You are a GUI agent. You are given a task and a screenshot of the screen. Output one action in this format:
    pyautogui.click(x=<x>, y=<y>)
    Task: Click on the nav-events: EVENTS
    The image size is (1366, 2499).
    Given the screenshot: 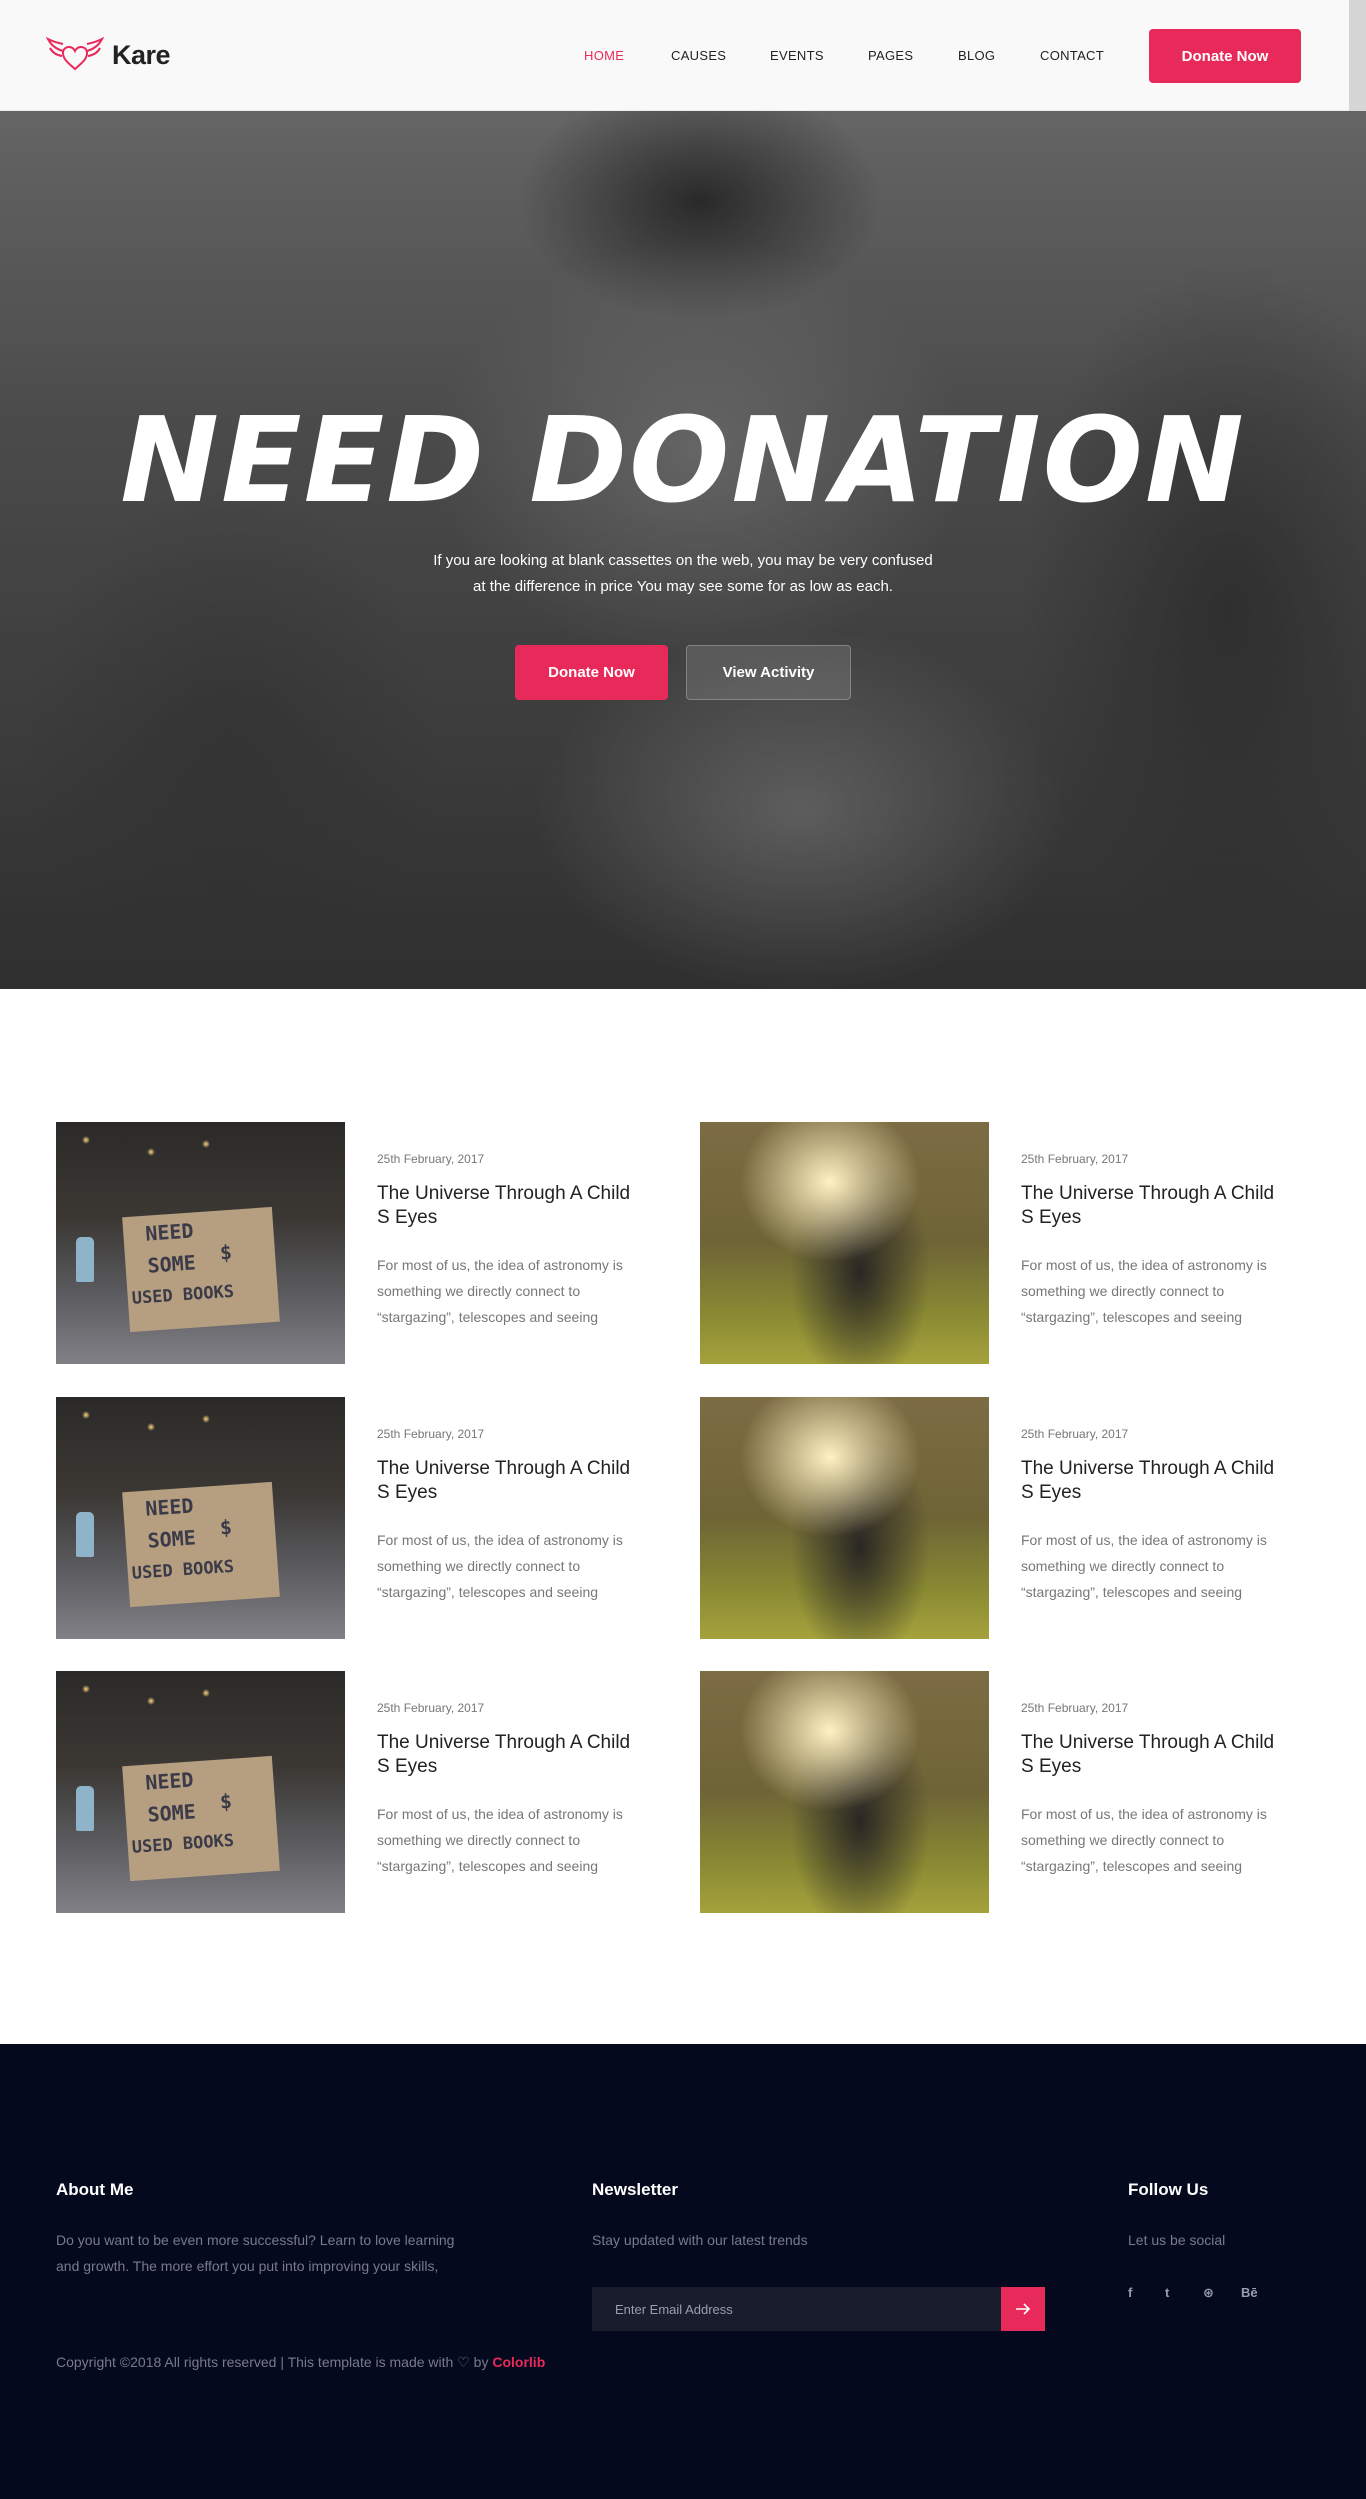 What is the action you would take?
    pyautogui.click(x=797, y=55)
    